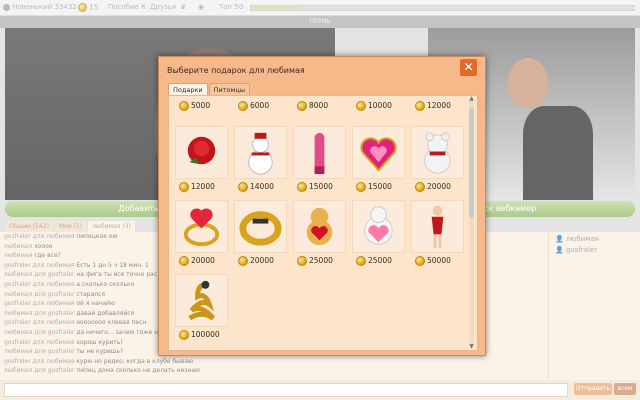 Image resolution: width=640 pixels, height=400 pixels. What do you see at coordinates (471, 99) in the screenshot?
I see `scroll-up-icon: ▲` at bounding box center [471, 99].